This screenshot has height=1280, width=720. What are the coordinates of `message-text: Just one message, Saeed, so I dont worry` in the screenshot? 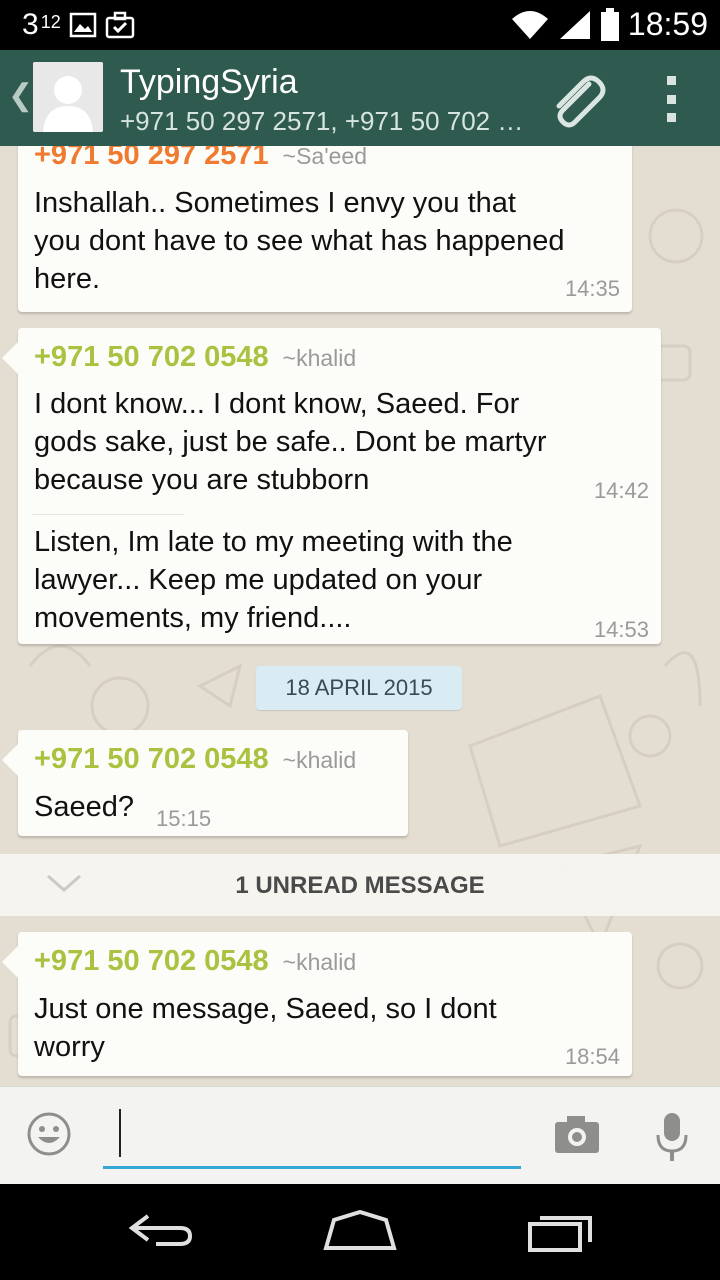 It's located at (265, 1028).